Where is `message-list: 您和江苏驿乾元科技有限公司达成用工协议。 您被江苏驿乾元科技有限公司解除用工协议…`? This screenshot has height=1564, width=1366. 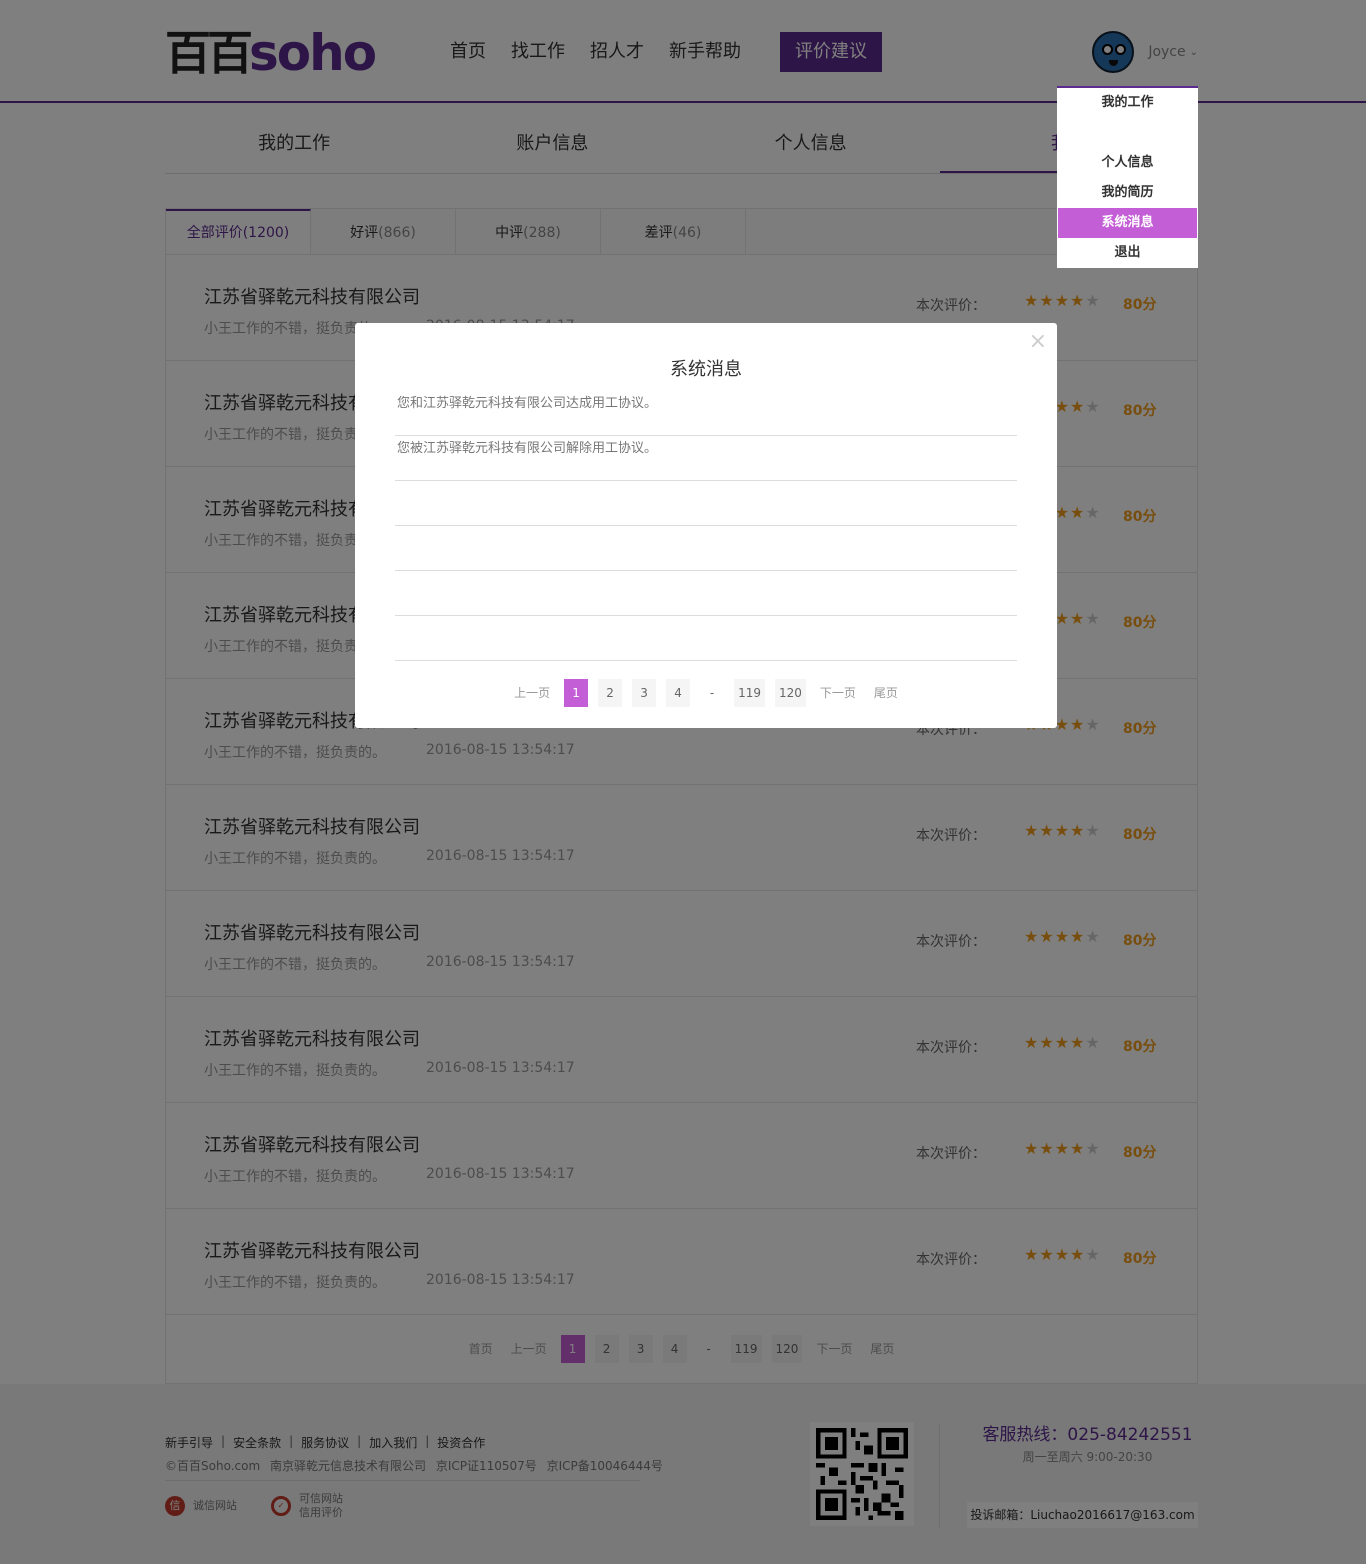 message-list: 您和江苏驿乾元科技有限公司达成用工协议。 您被江苏驿乾元科技有限公司解除用工协议… is located at coordinates (706, 526).